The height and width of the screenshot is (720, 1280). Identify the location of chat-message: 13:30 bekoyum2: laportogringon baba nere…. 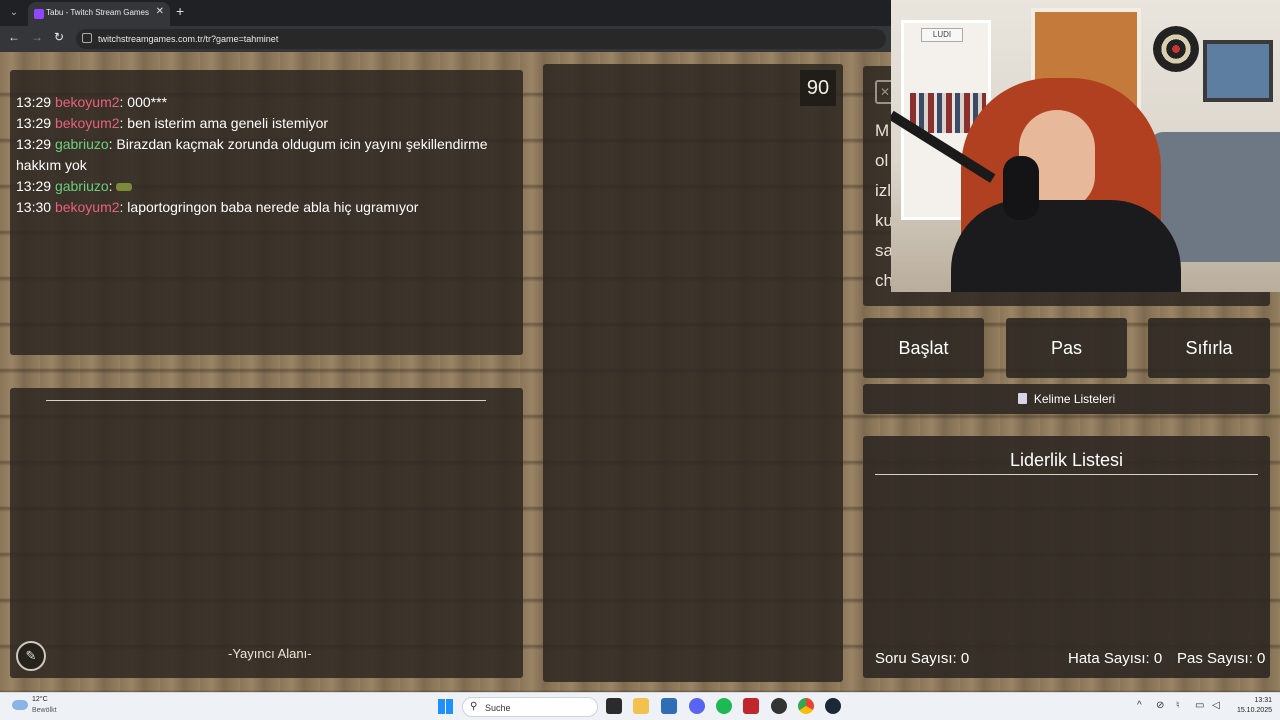
(217, 207).